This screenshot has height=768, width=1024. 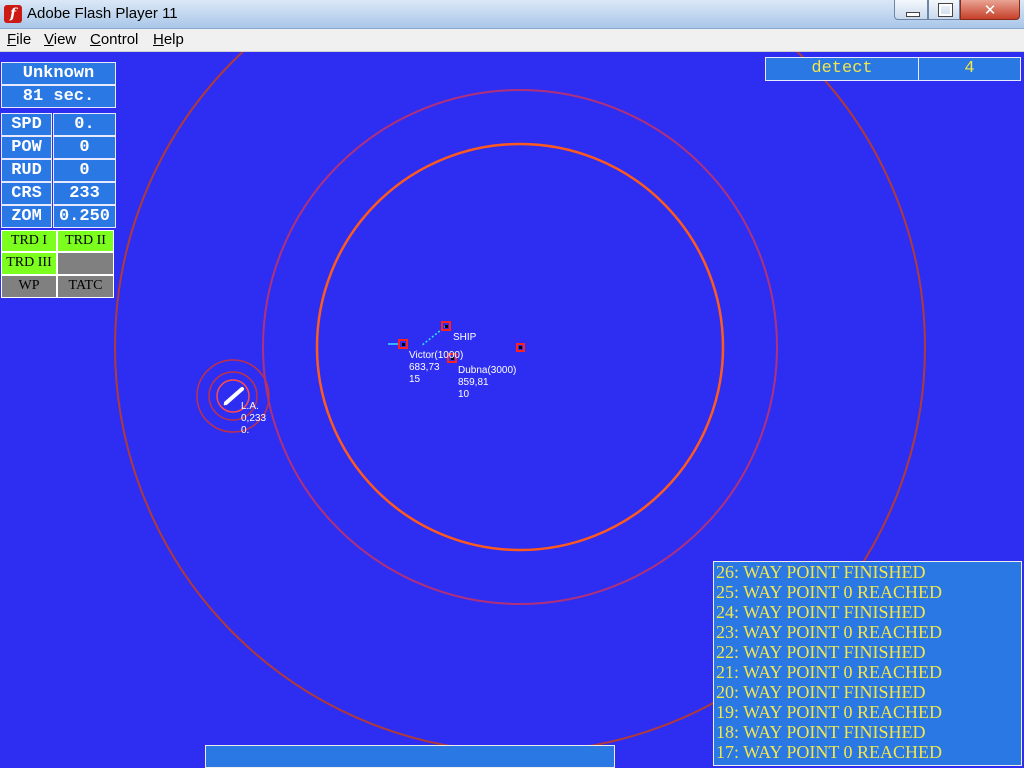 I want to click on ship-marker-dot, so click(x=446, y=326).